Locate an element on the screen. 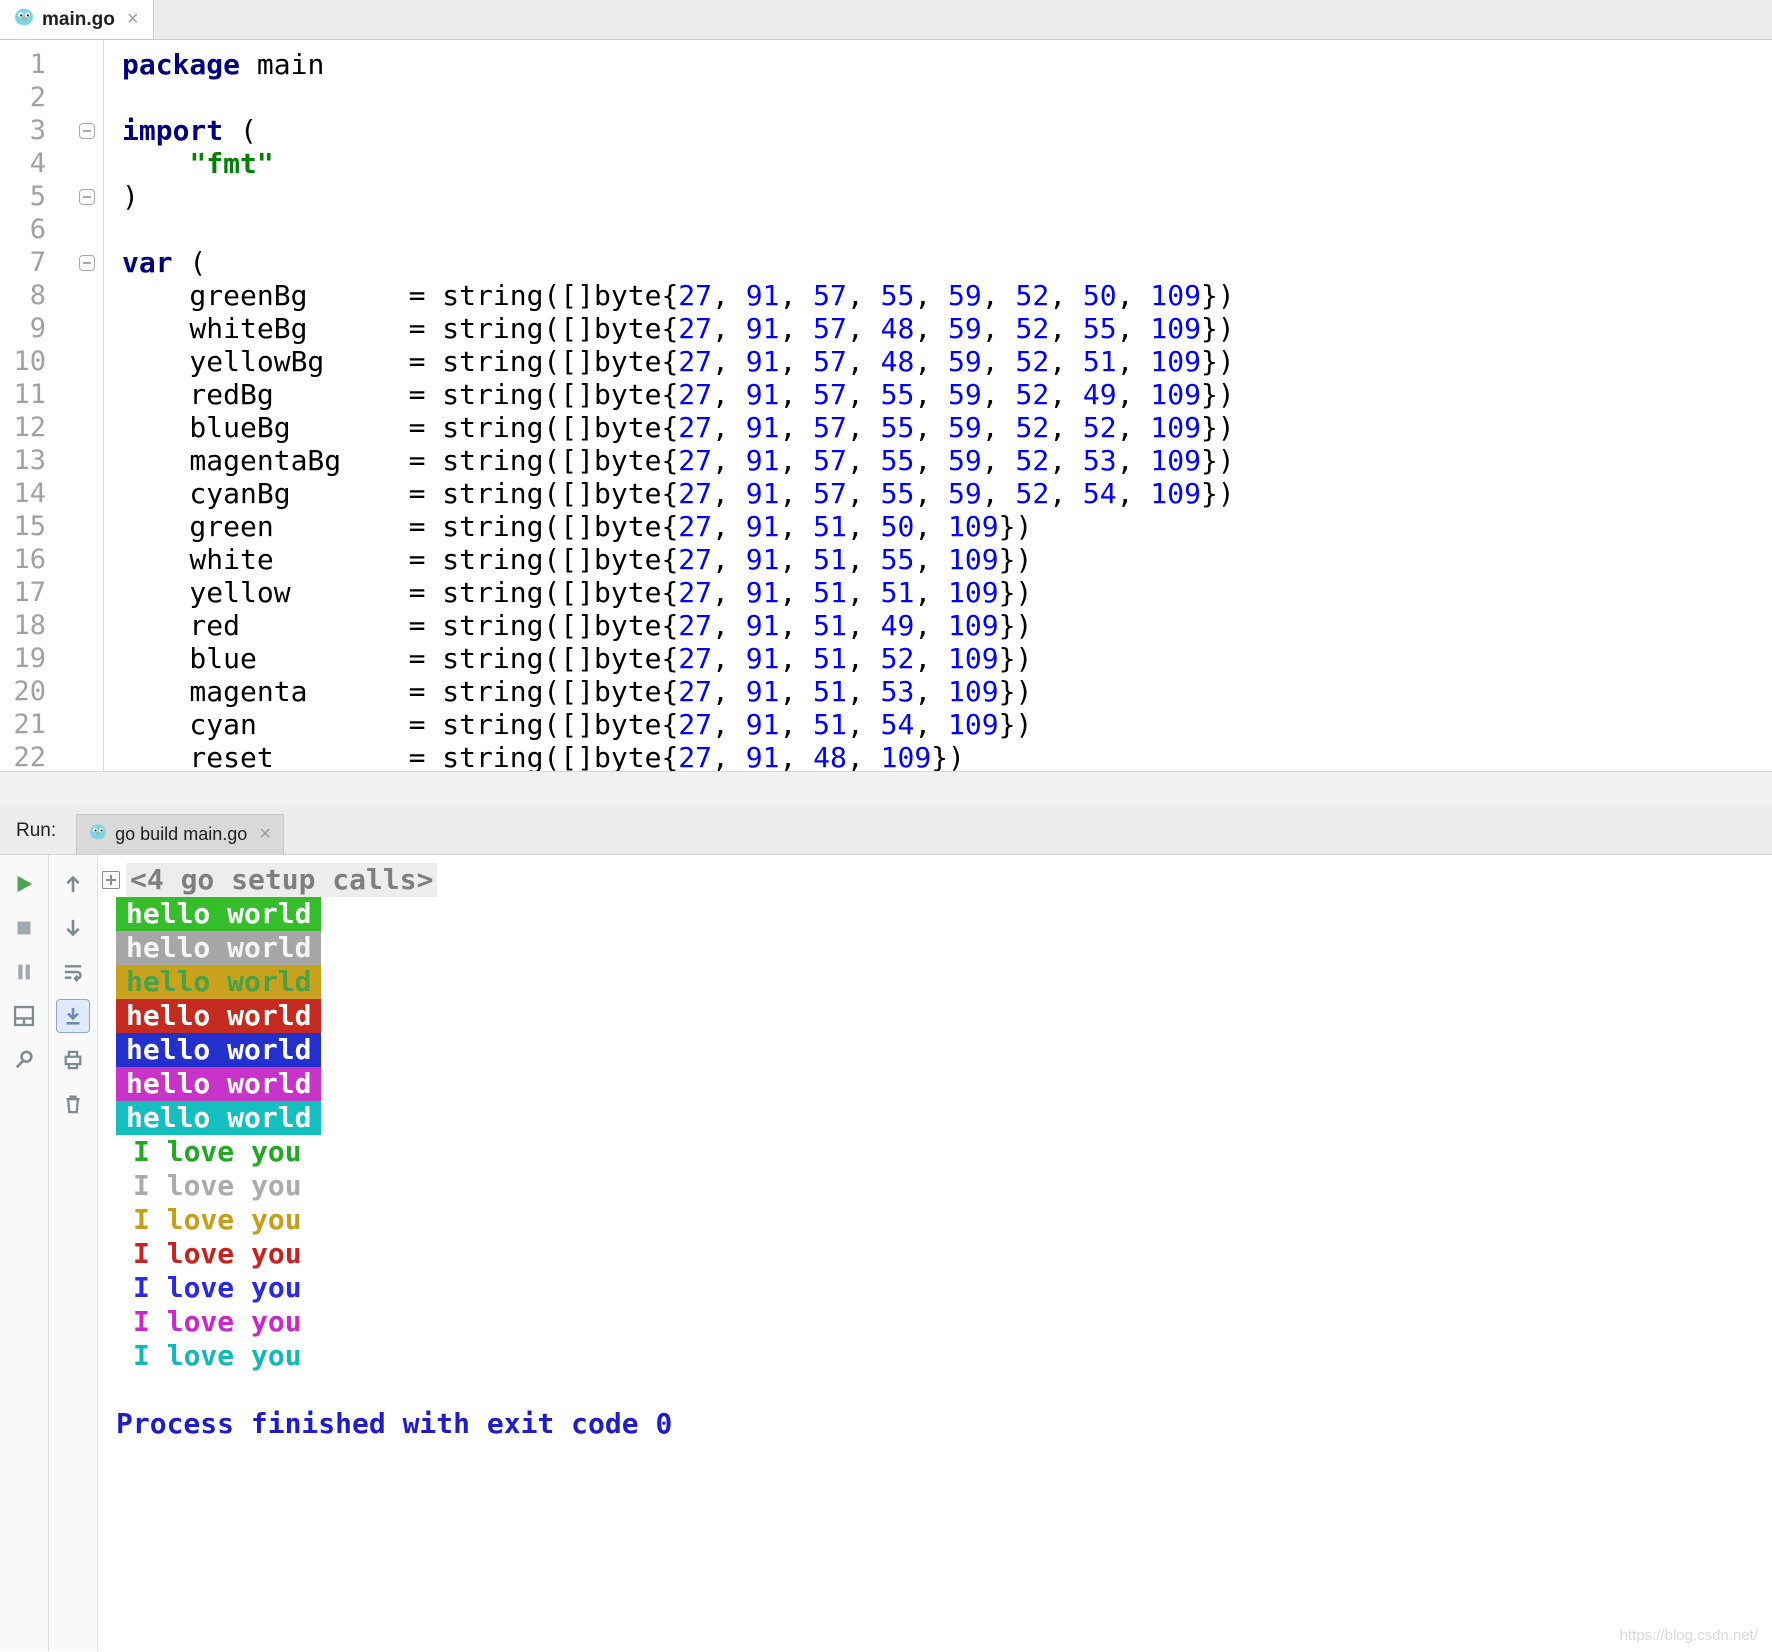  pause-button is located at coordinates (24, 972).